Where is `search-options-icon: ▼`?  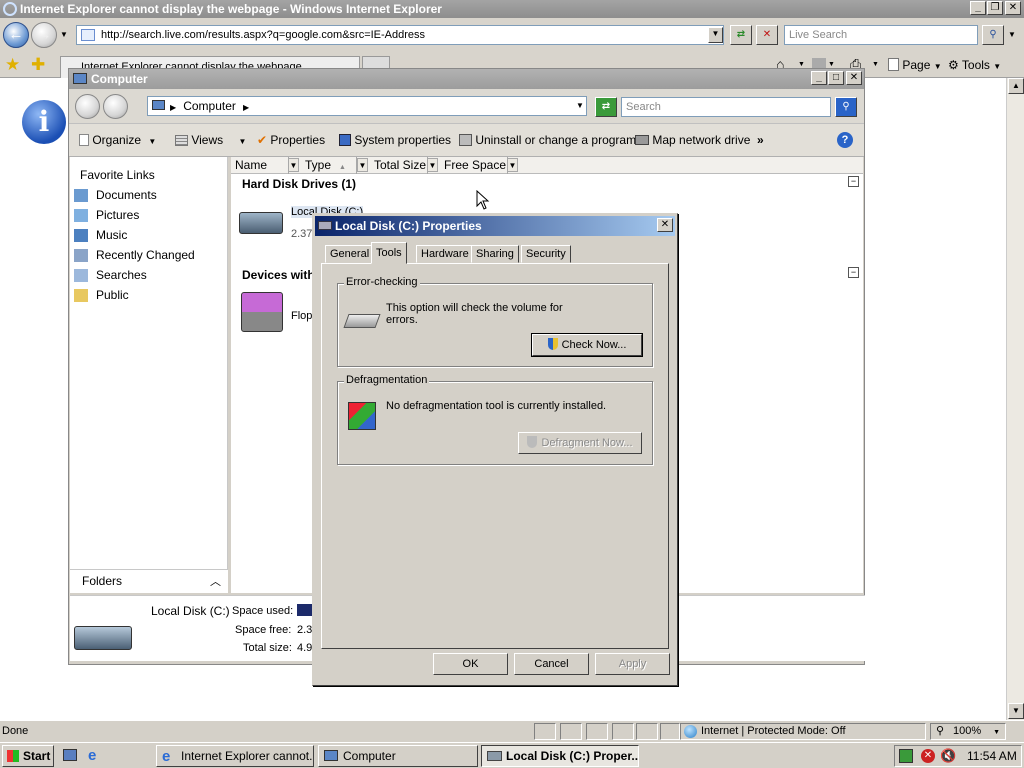 search-options-icon: ▼ is located at coordinates (1012, 34).